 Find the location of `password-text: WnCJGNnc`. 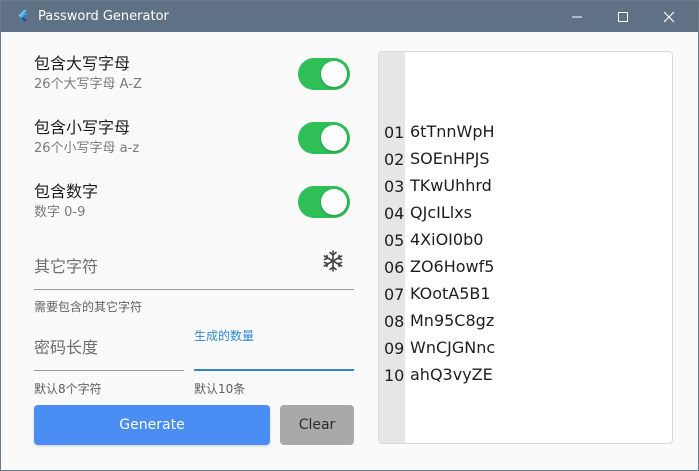

password-text: WnCJGNnc is located at coordinates (453, 347).